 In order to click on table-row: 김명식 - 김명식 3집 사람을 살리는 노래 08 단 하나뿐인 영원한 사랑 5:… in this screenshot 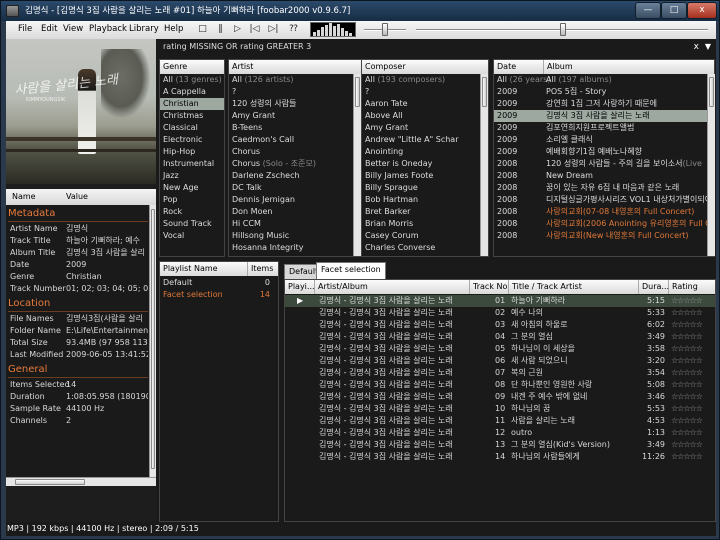, I will do `click(500, 385)`.